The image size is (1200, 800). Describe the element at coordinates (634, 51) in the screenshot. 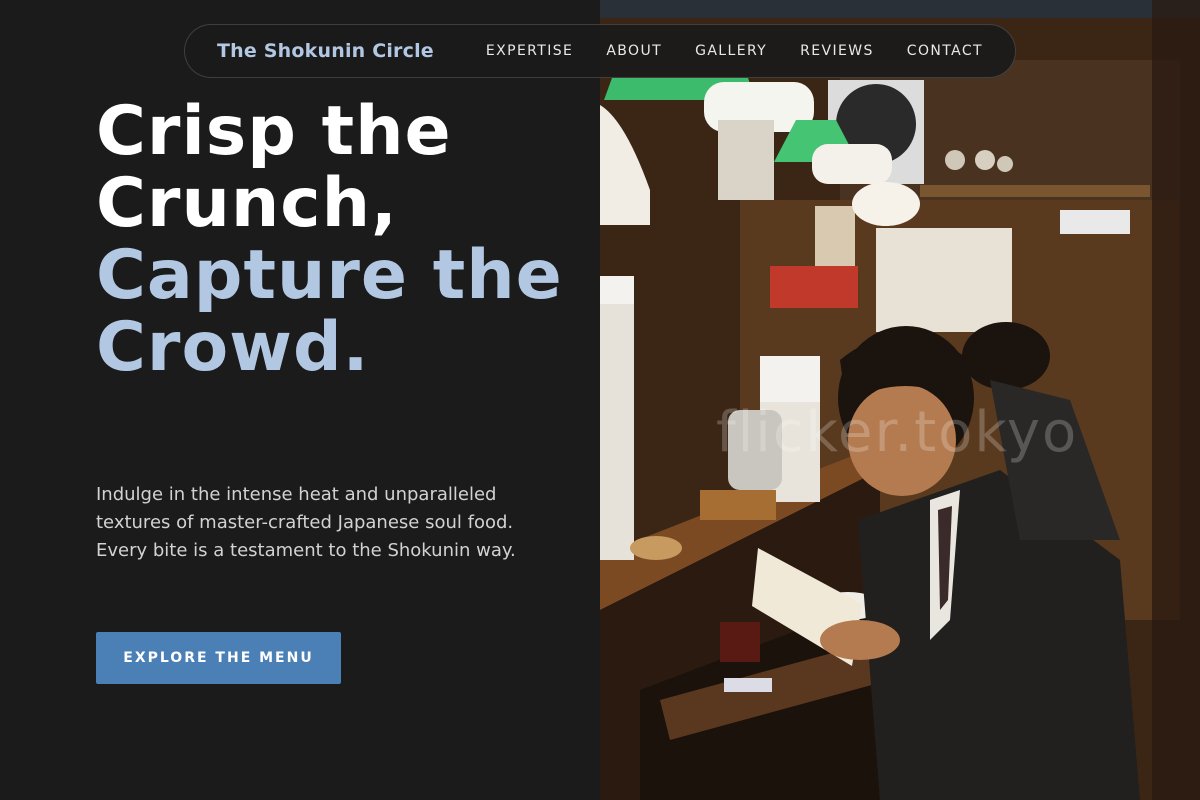

I see `nav-link-about: ABOUT` at that location.